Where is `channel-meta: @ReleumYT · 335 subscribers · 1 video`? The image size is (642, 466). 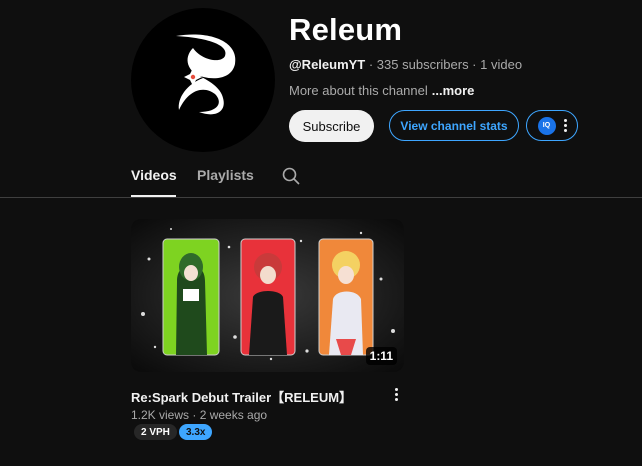 channel-meta: @ReleumYT · 335 subscribers · 1 video is located at coordinates (405, 64).